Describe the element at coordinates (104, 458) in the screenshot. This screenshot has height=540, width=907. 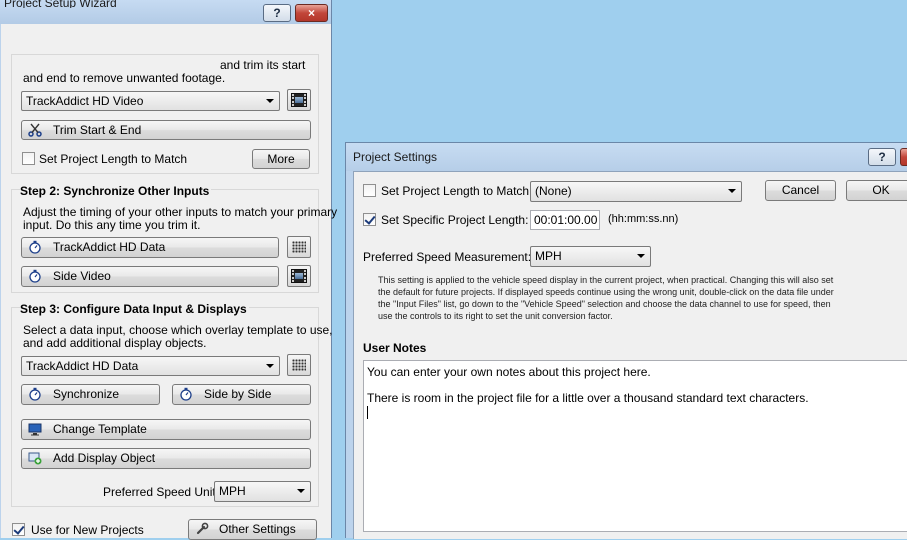
I see `add-display-object-label: Add Display Object` at that location.